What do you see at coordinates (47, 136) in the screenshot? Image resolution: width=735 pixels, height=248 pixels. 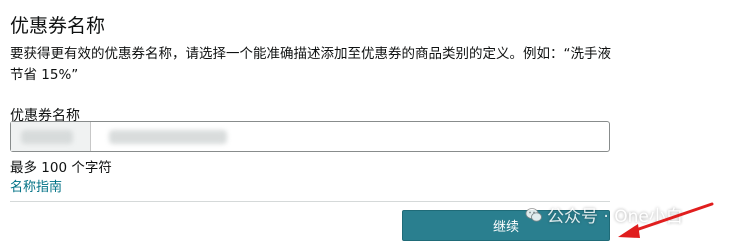 I see `blurred-prefix-text` at bounding box center [47, 136].